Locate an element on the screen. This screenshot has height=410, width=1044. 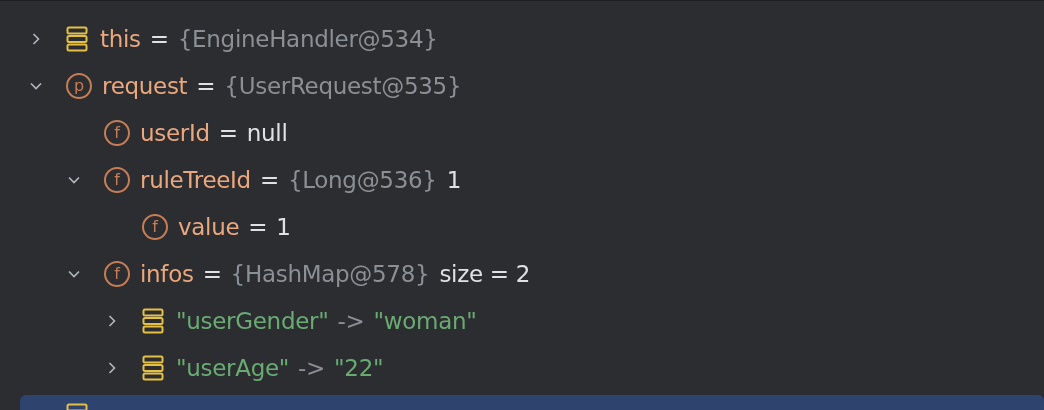
variable-name: infos is located at coordinates (167, 273).